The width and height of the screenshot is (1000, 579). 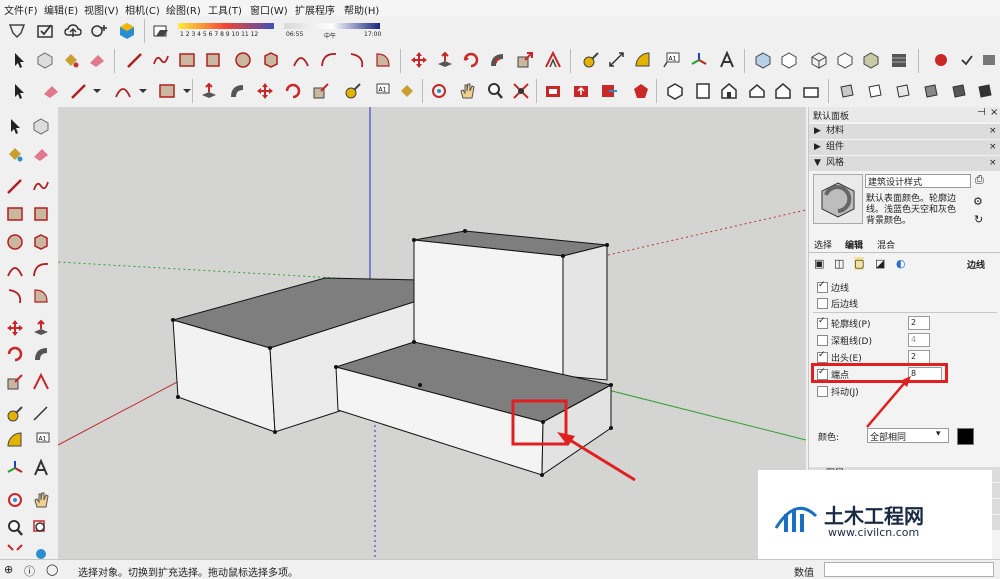 What do you see at coordinates (101, 9) in the screenshot?
I see `menu-view: 视图(V)` at bounding box center [101, 9].